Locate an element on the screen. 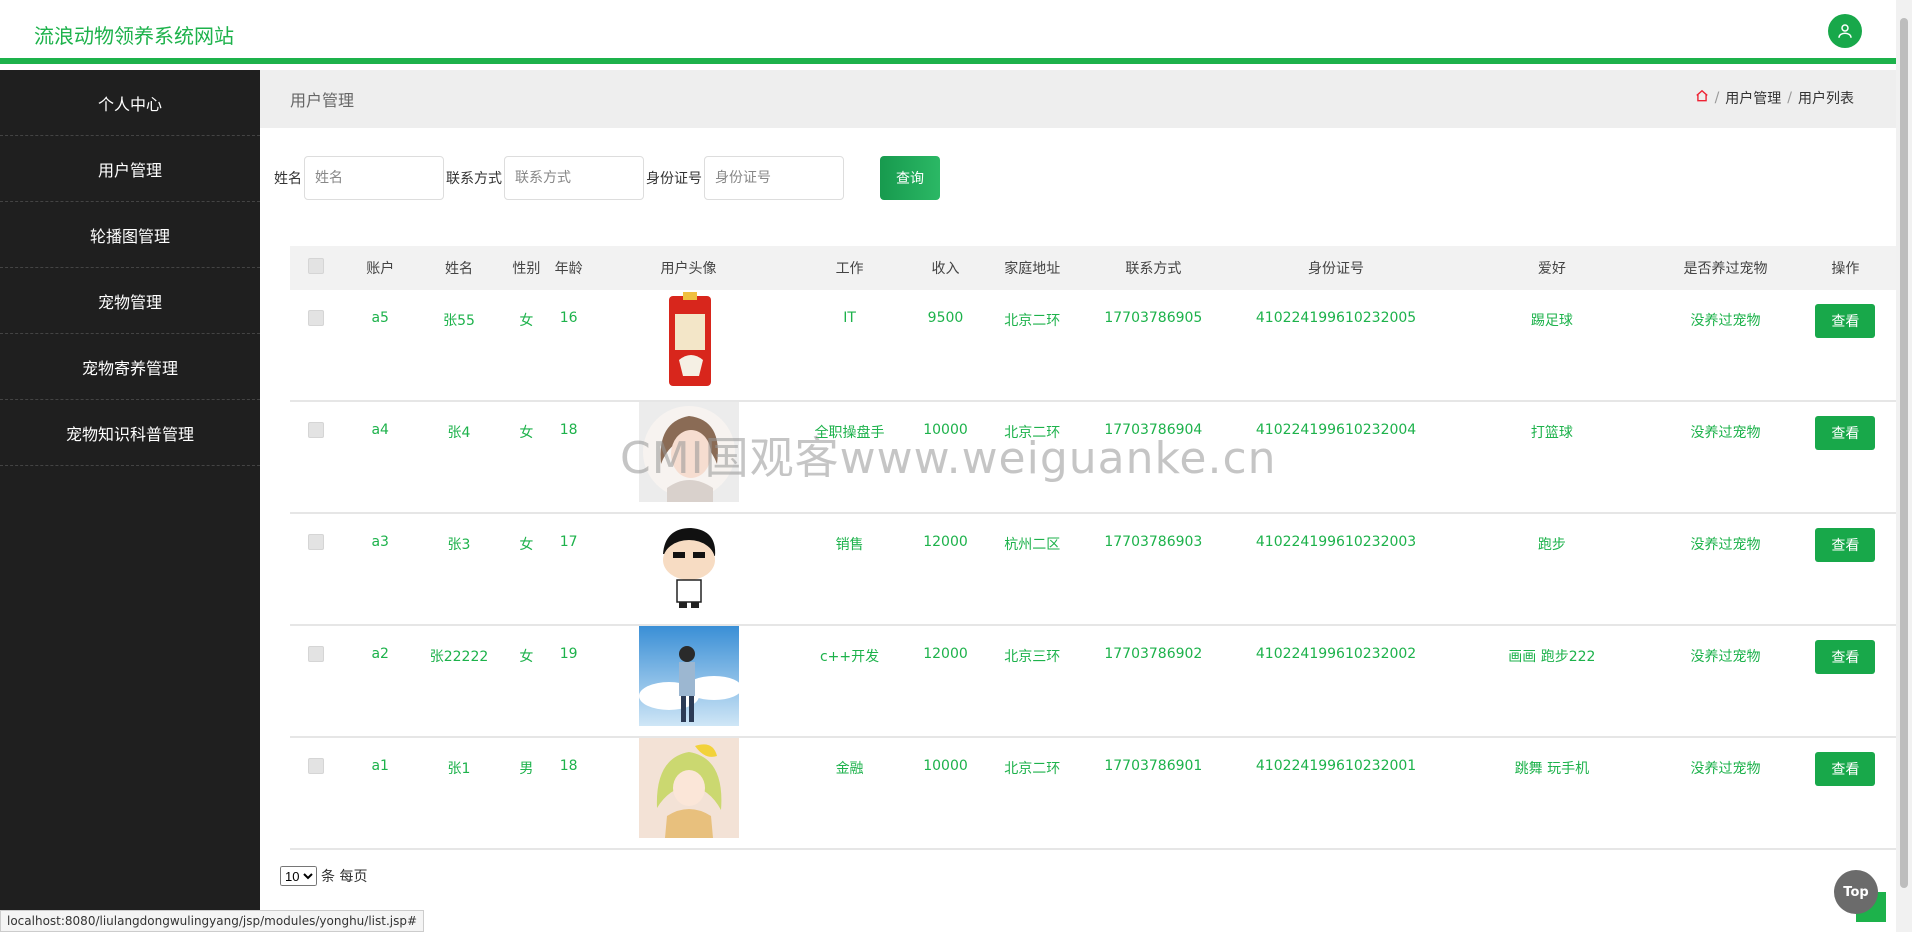 This screenshot has height=932, width=1912. id-number-input is located at coordinates (774, 178).